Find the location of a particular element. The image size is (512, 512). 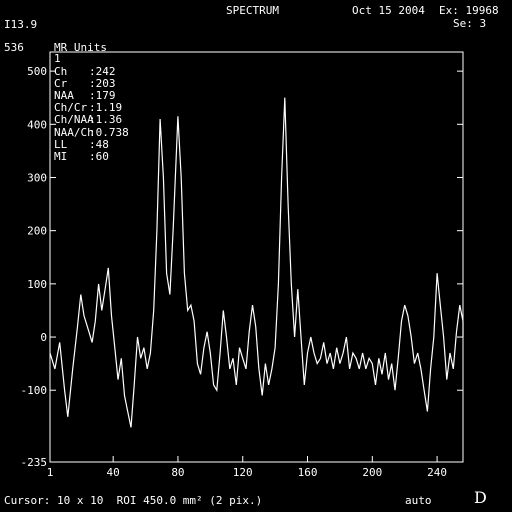

series-number: Se: 3 is located at coordinates (470, 23).